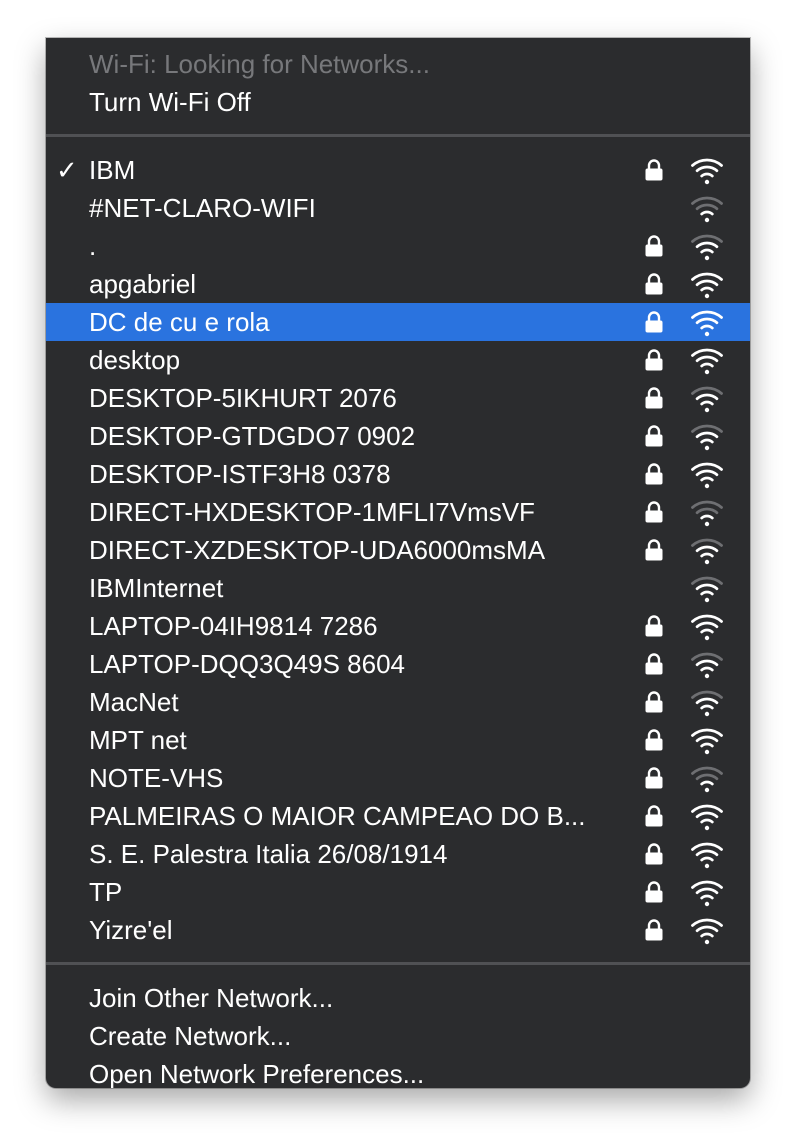 This screenshot has height=1144, width=796. I want to click on network-item: MPT net, so click(398, 740).